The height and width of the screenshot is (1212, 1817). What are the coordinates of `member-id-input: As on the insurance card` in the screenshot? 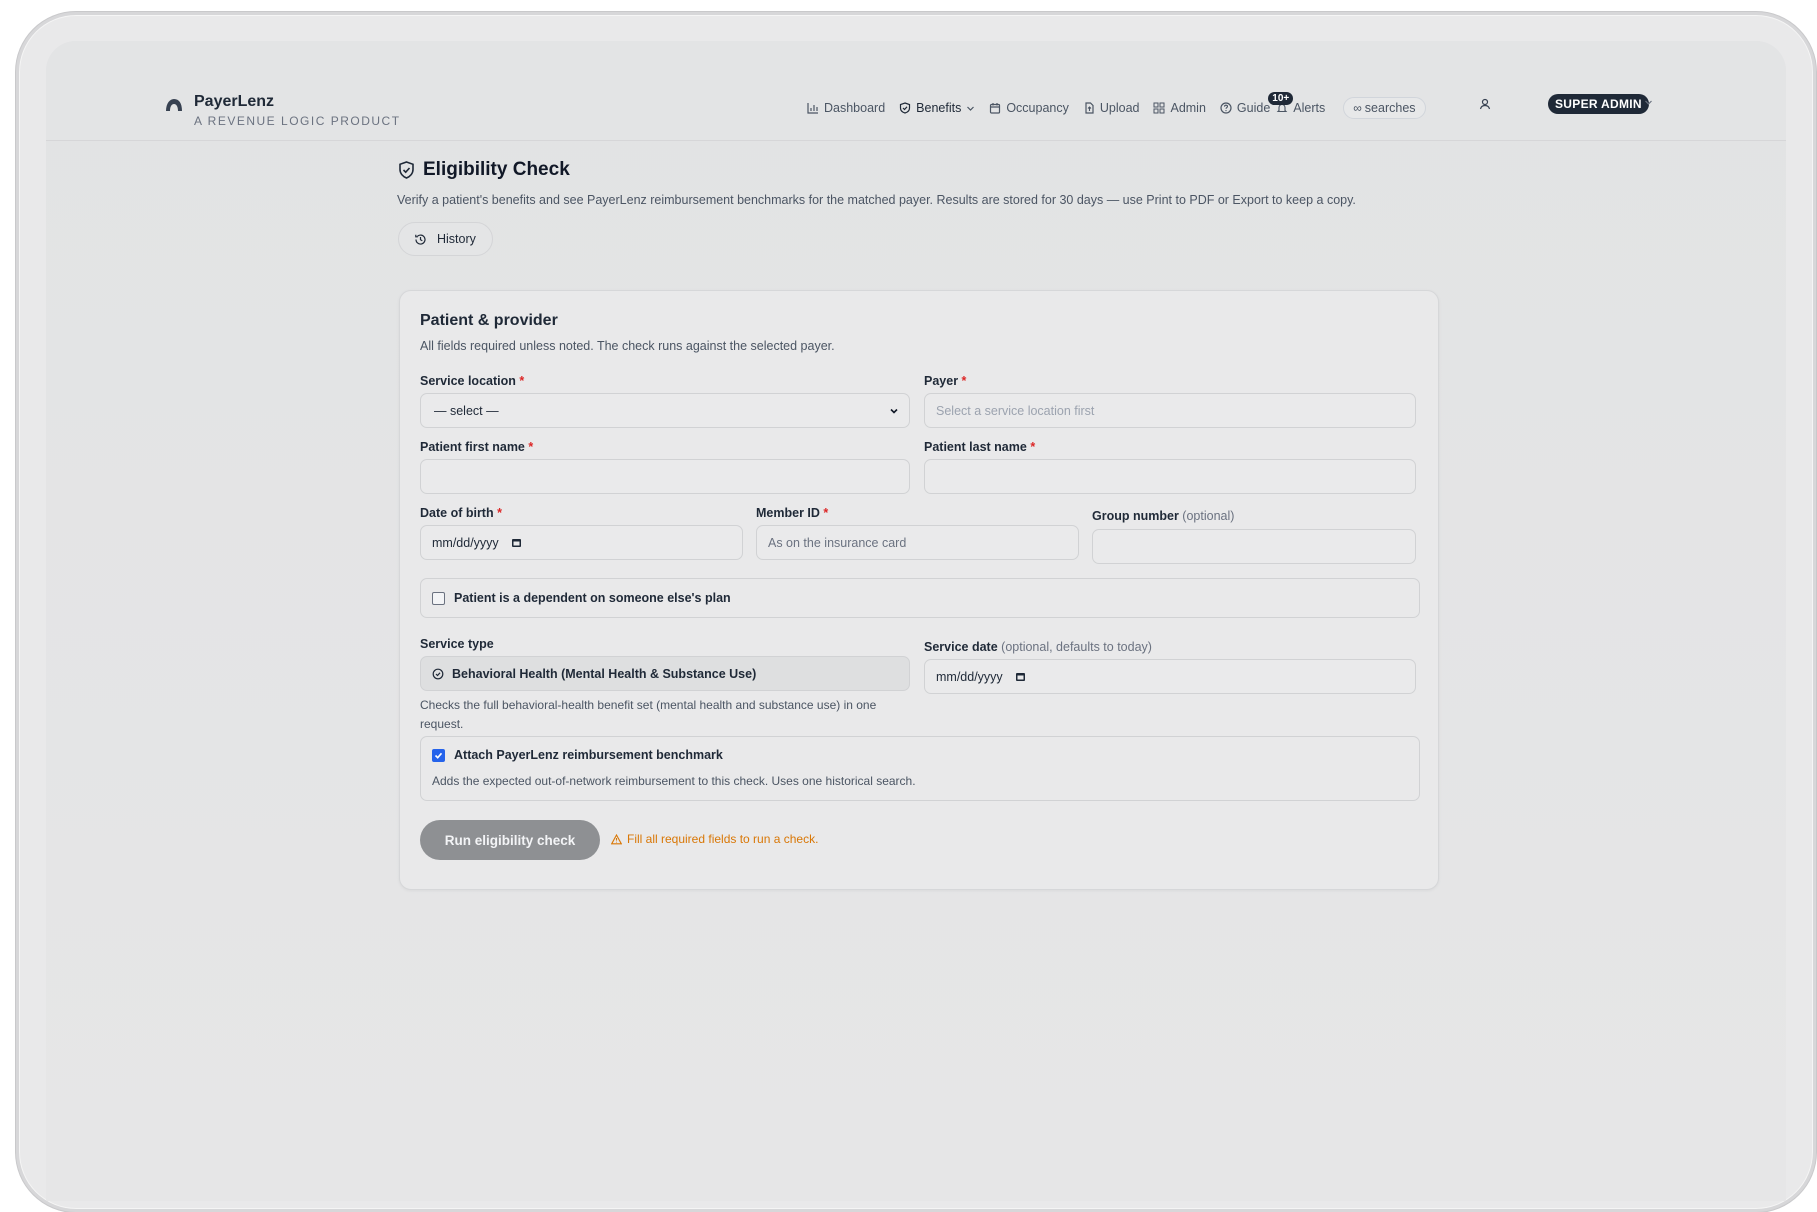 It's located at (917, 542).